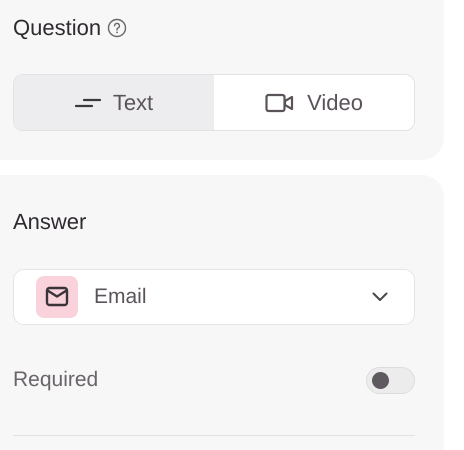  What do you see at coordinates (280, 102) in the screenshot?
I see `video-camera-icon` at bounding box center [280, 102].